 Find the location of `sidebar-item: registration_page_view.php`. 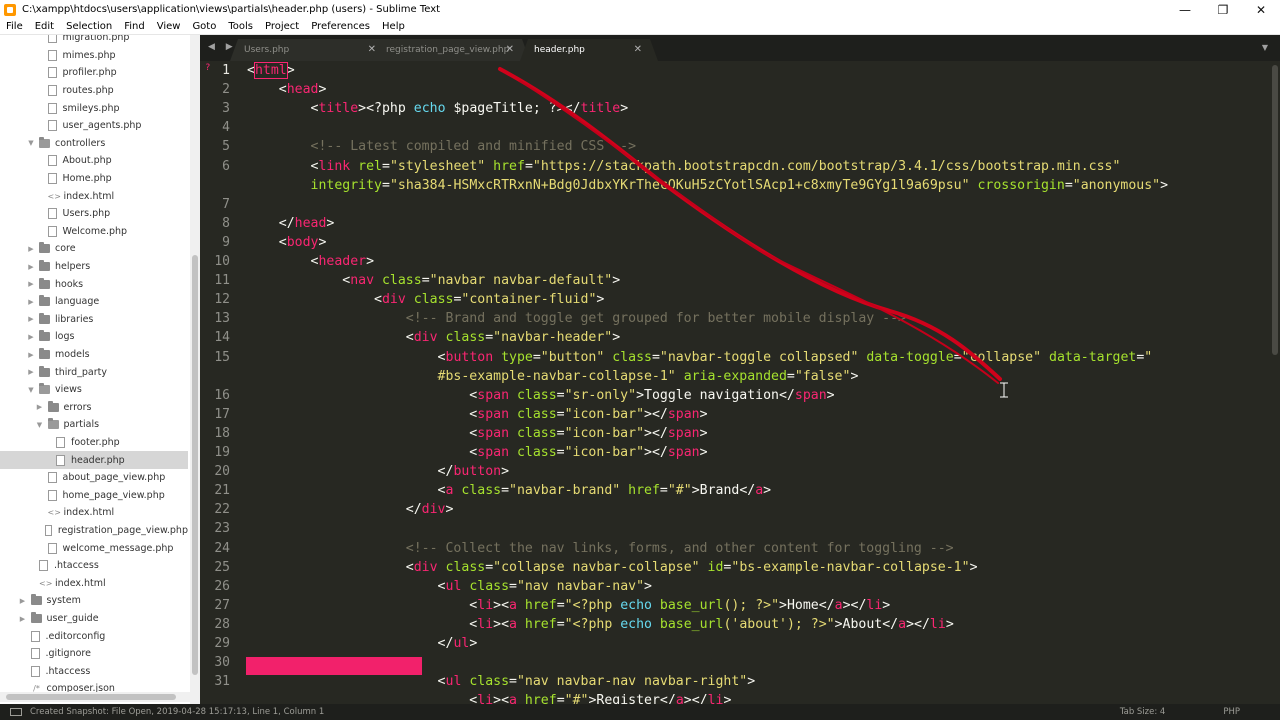

sidebar-item: registration_page_view.php is located at coordinates (94, 531).